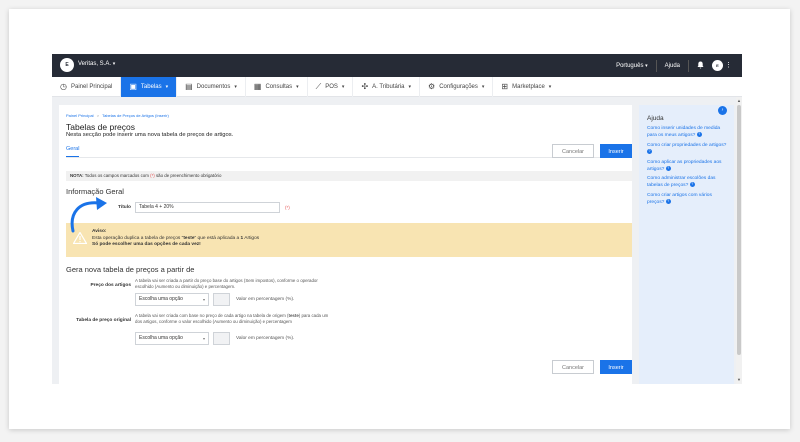  I want to click on original-table-select-value: Escolha uma opção, so click(161, 338).